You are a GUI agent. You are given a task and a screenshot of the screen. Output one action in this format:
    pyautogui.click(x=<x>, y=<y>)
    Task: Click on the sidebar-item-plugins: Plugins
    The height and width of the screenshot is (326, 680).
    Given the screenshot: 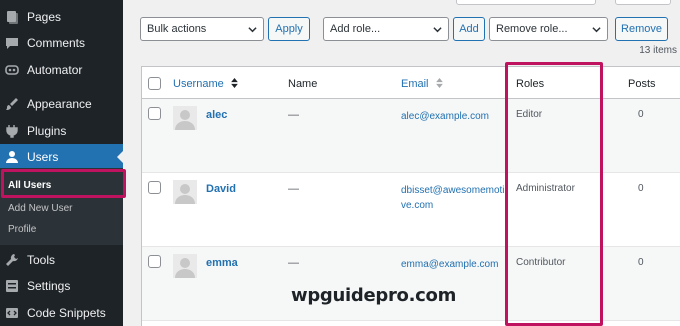 What is the action you would take?
    pyautogui.click(x=61, y=131)
    